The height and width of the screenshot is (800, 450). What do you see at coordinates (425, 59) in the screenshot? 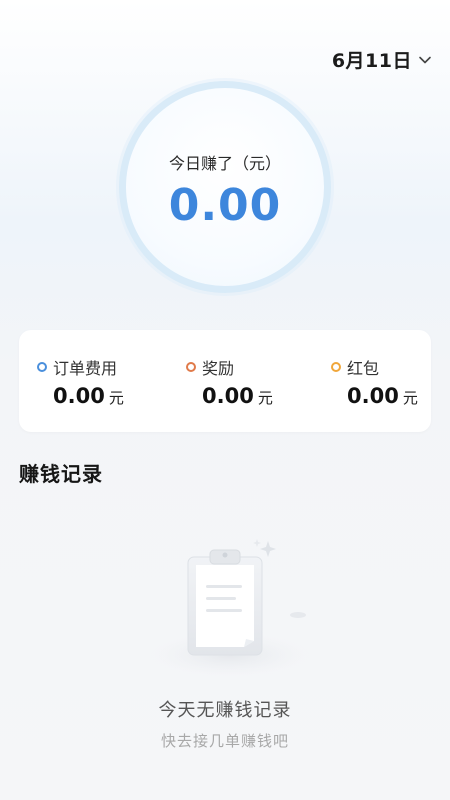
I see `chevron-down-icon` at bounding box center [425, 59].